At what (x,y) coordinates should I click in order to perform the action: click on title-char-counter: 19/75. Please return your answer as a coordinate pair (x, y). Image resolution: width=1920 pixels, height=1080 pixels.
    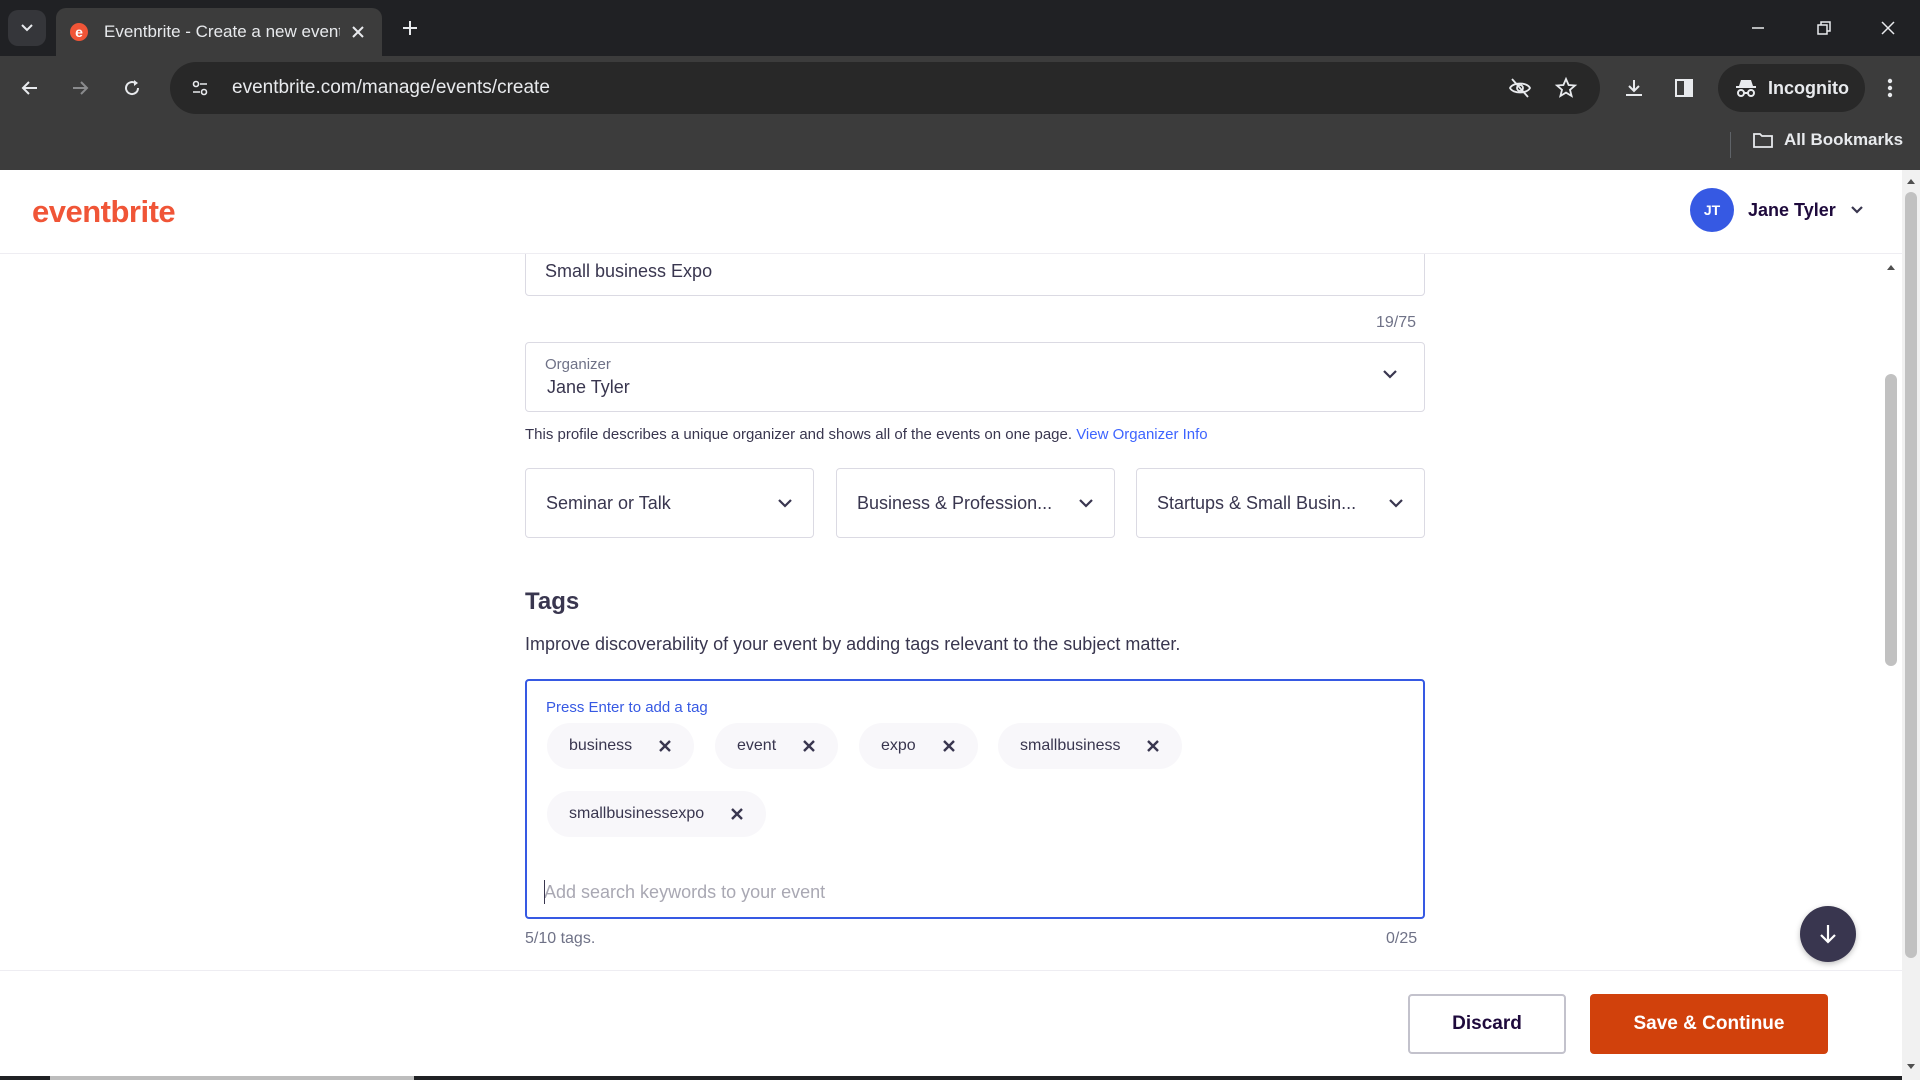
    Looking at the image, I should click on (1396, 322).